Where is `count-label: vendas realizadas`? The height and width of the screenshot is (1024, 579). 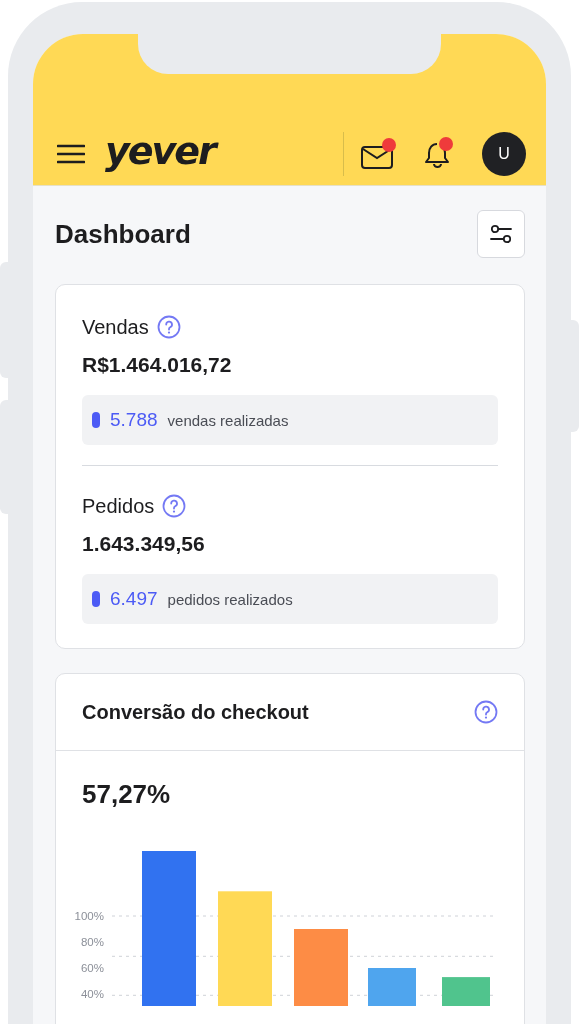
count-label: vendas realizadas is located at coordinates (228, 420).